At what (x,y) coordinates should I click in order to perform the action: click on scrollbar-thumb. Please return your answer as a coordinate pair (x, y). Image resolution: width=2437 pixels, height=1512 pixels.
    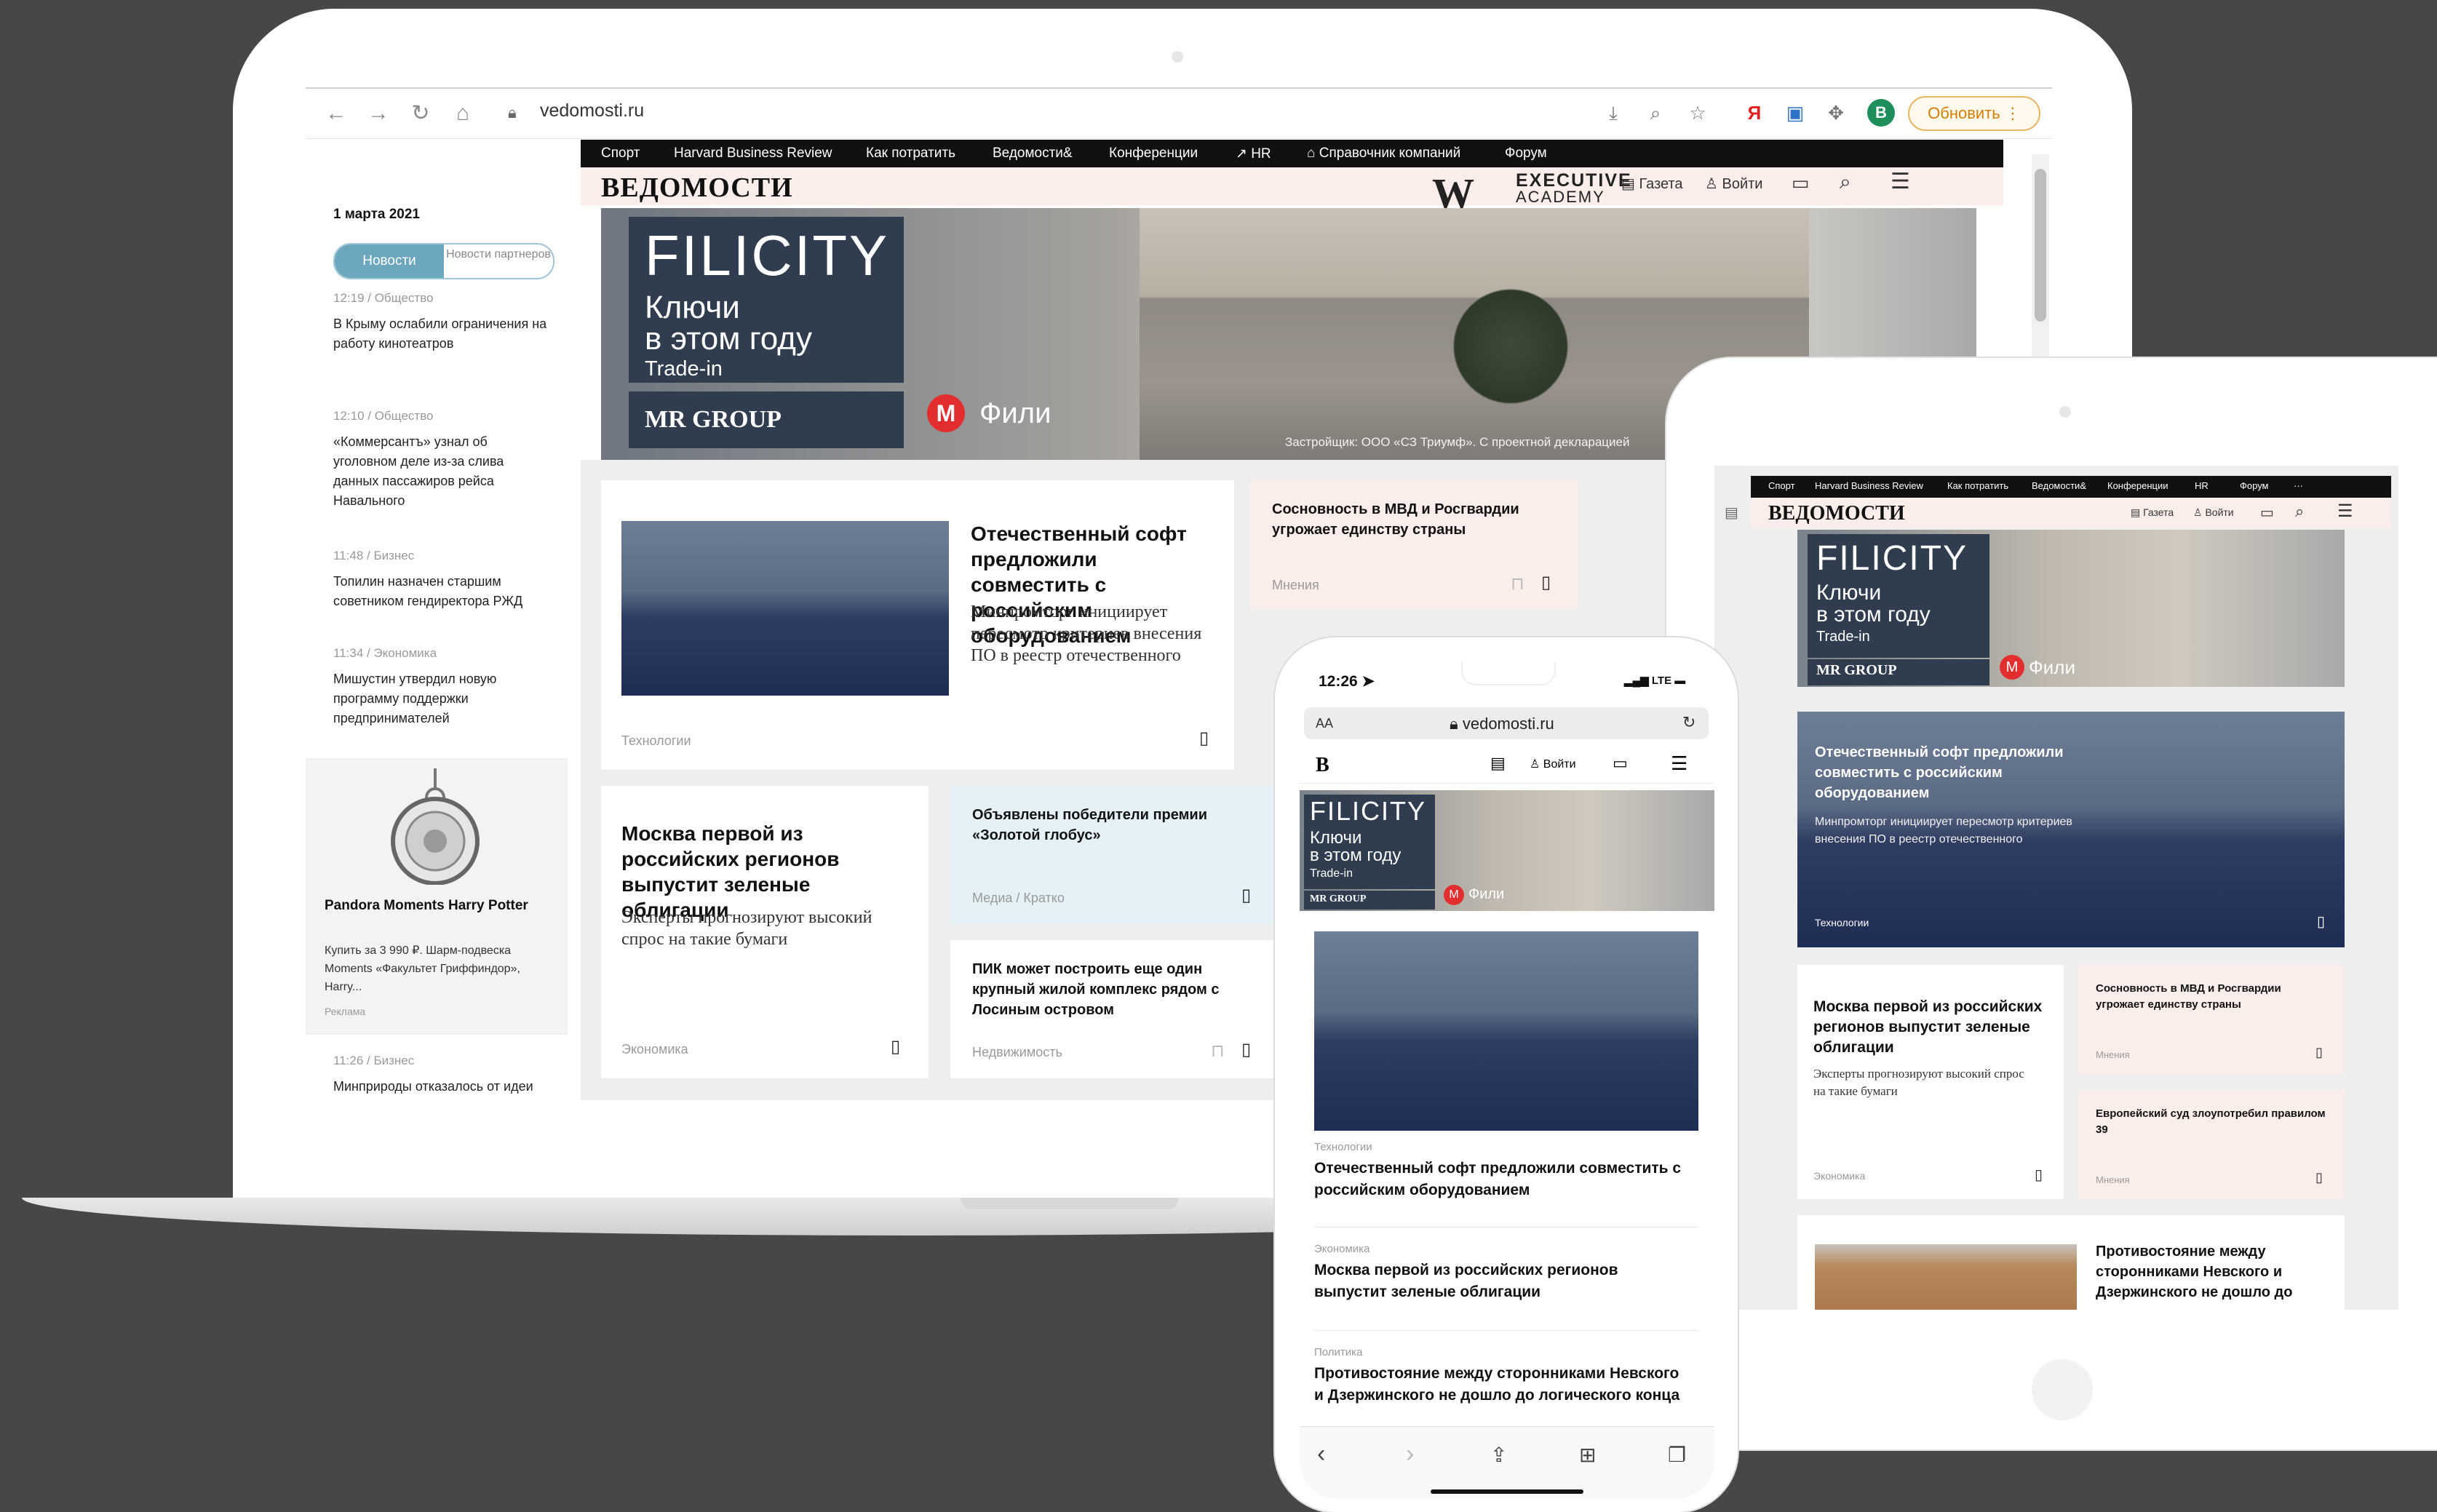
    Looking at the image, I should click on (2041, 246).